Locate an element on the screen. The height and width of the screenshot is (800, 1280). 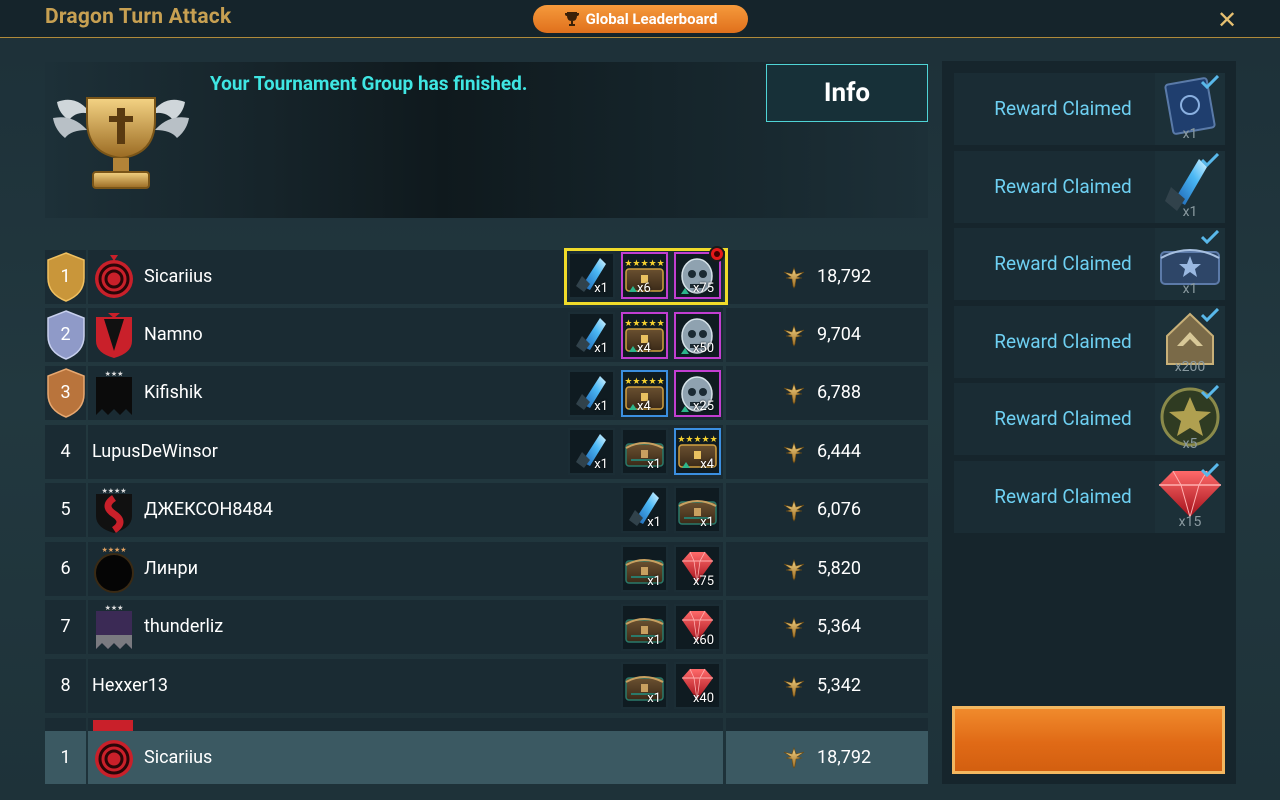
player-name: Sicariius is located at coordinates (178, 757).